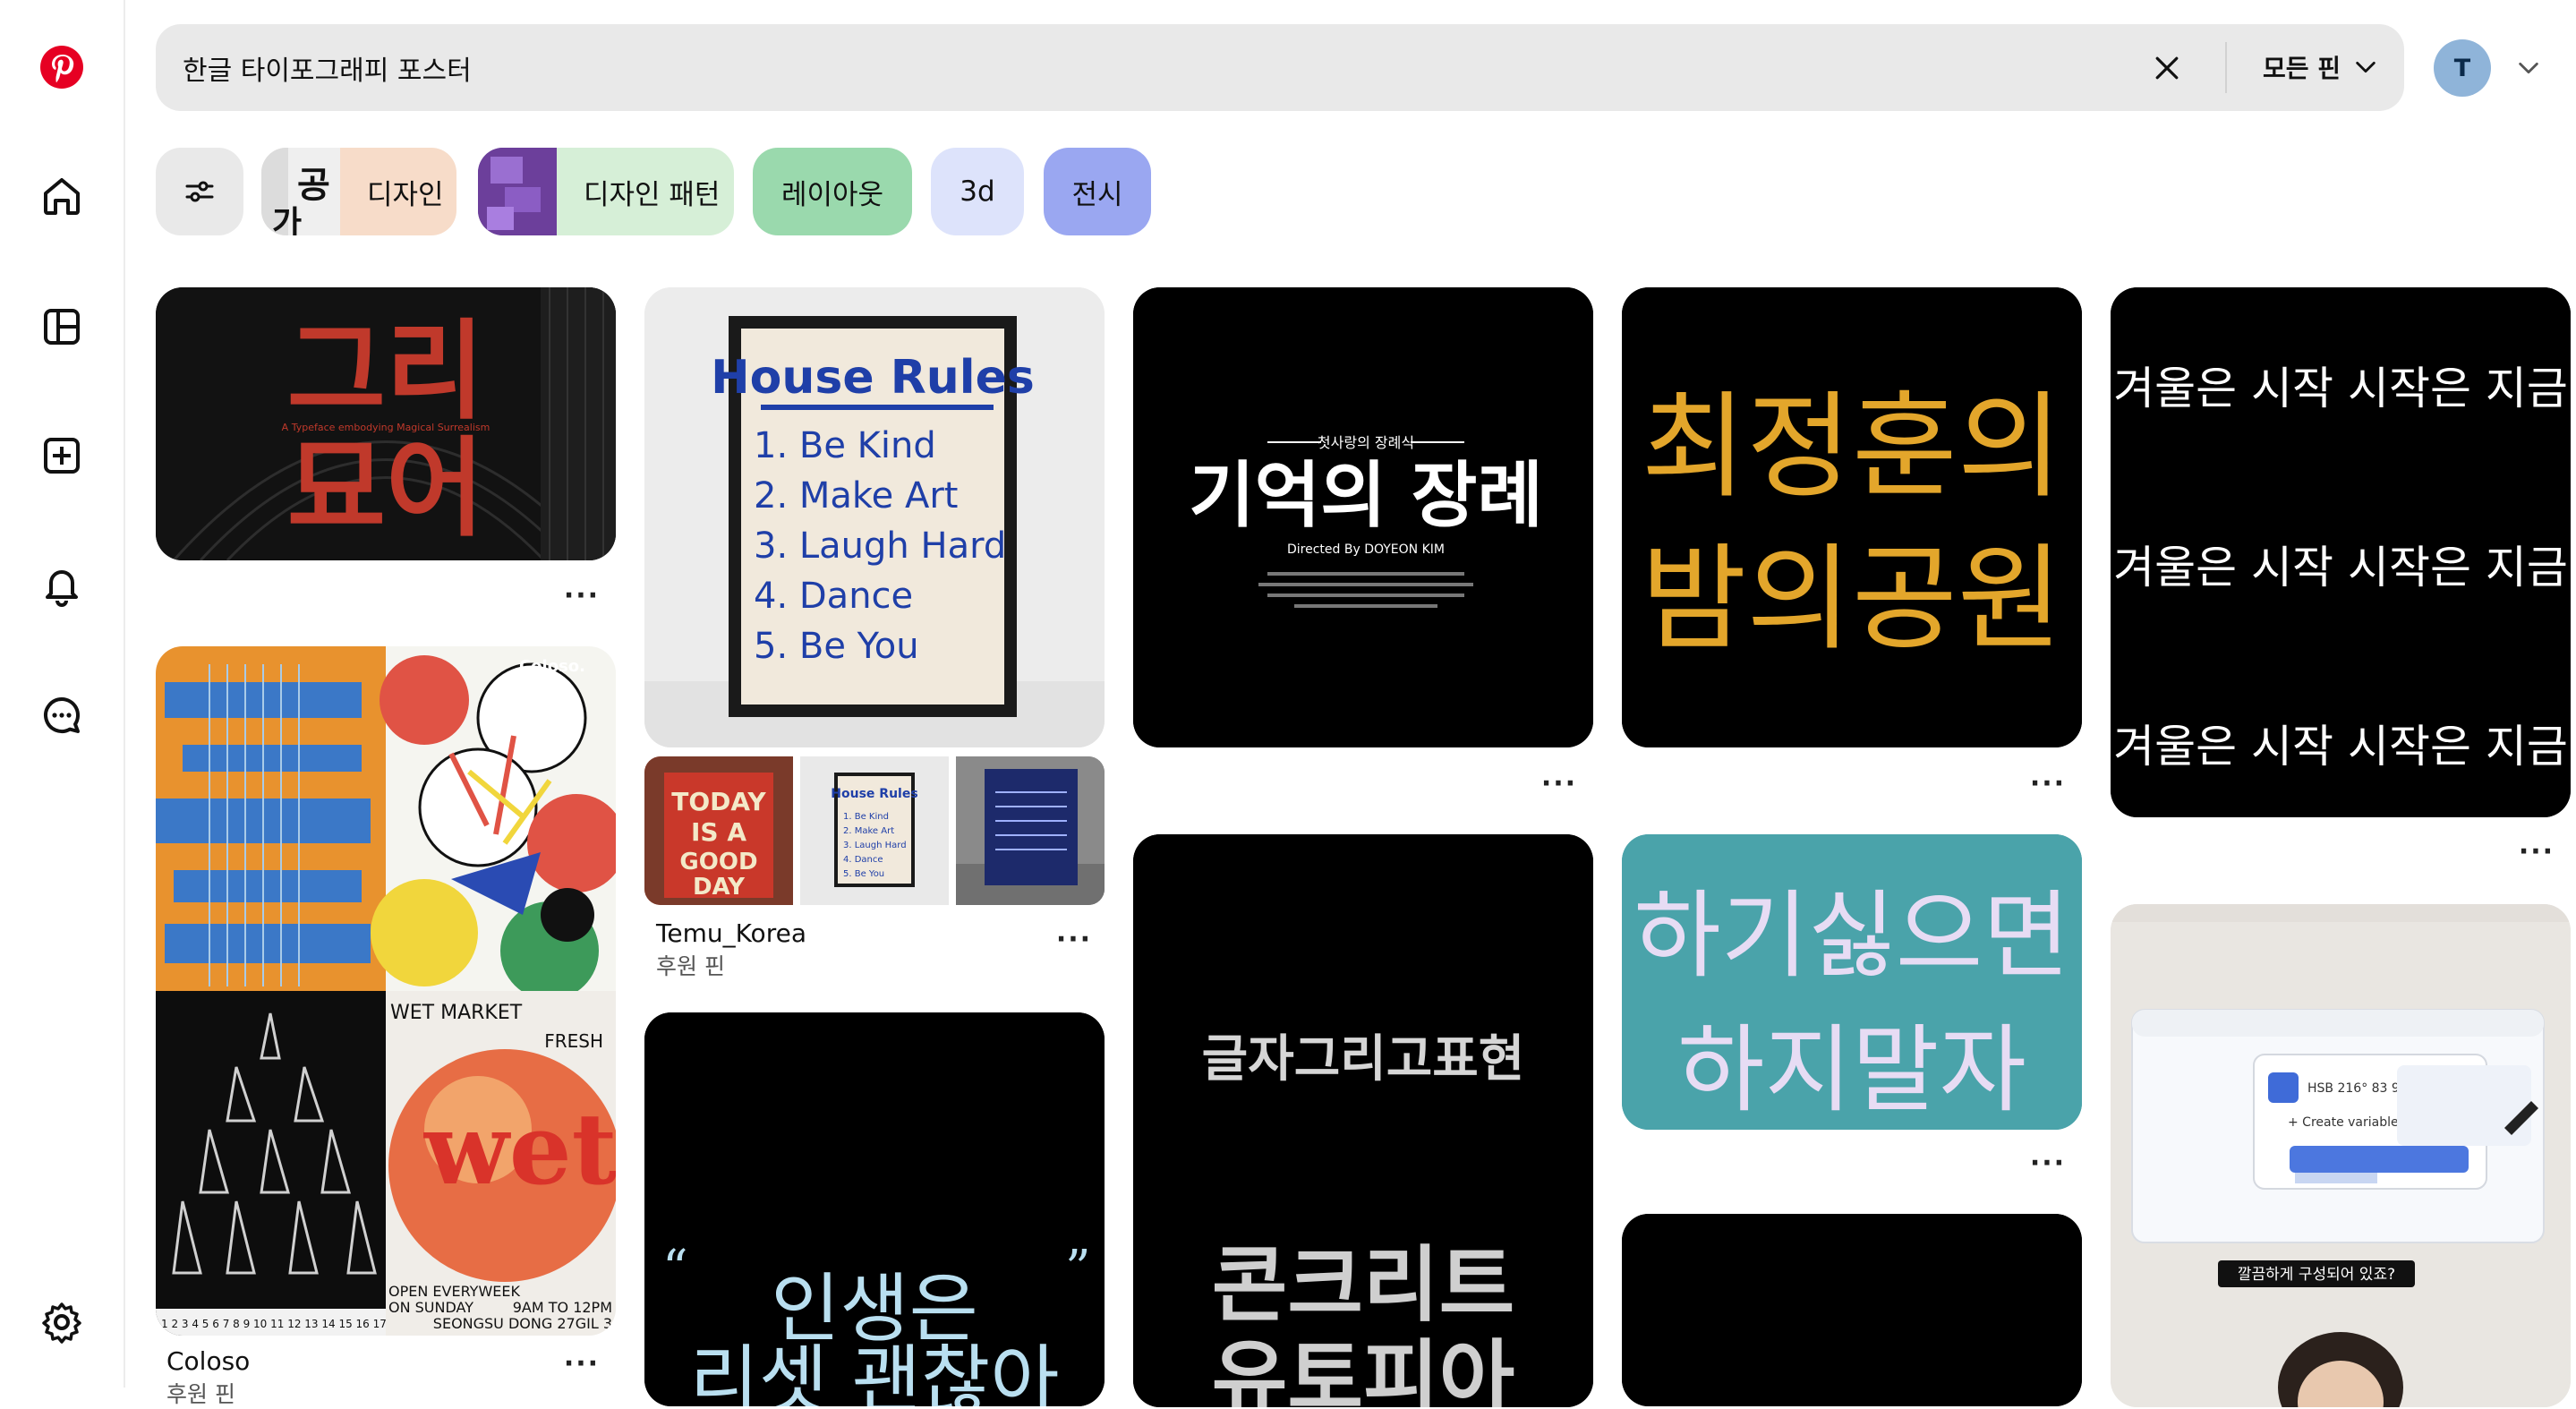  What do you see at coordinates (880, 546) in the screenshot?
I see `pin-text: 3. Laugh Hard` at bounding box center [880, 546].